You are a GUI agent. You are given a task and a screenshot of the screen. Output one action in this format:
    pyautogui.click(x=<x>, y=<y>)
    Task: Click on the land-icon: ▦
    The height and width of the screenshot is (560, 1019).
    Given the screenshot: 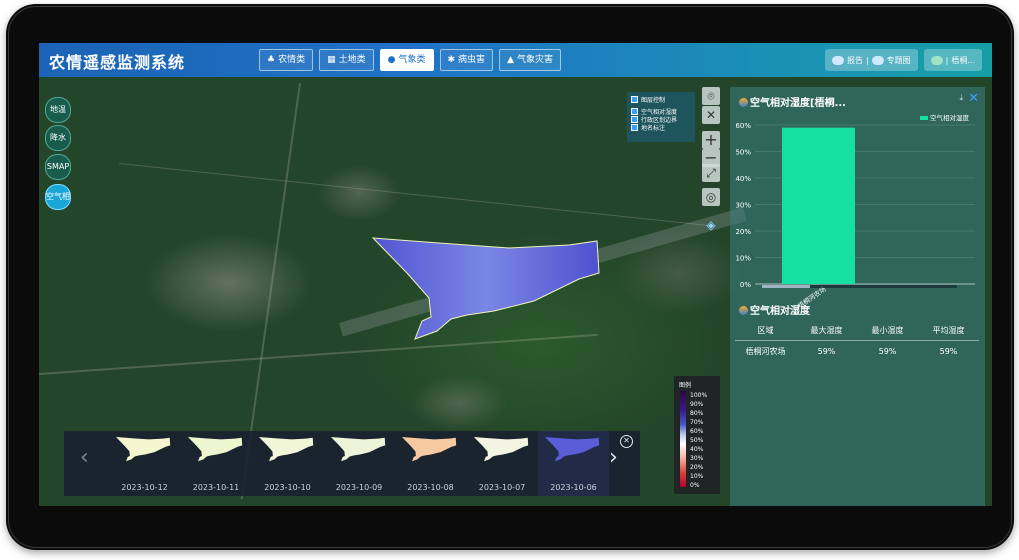 What is the action you would take?
    pyautogui.click(x=331, y=60)
    